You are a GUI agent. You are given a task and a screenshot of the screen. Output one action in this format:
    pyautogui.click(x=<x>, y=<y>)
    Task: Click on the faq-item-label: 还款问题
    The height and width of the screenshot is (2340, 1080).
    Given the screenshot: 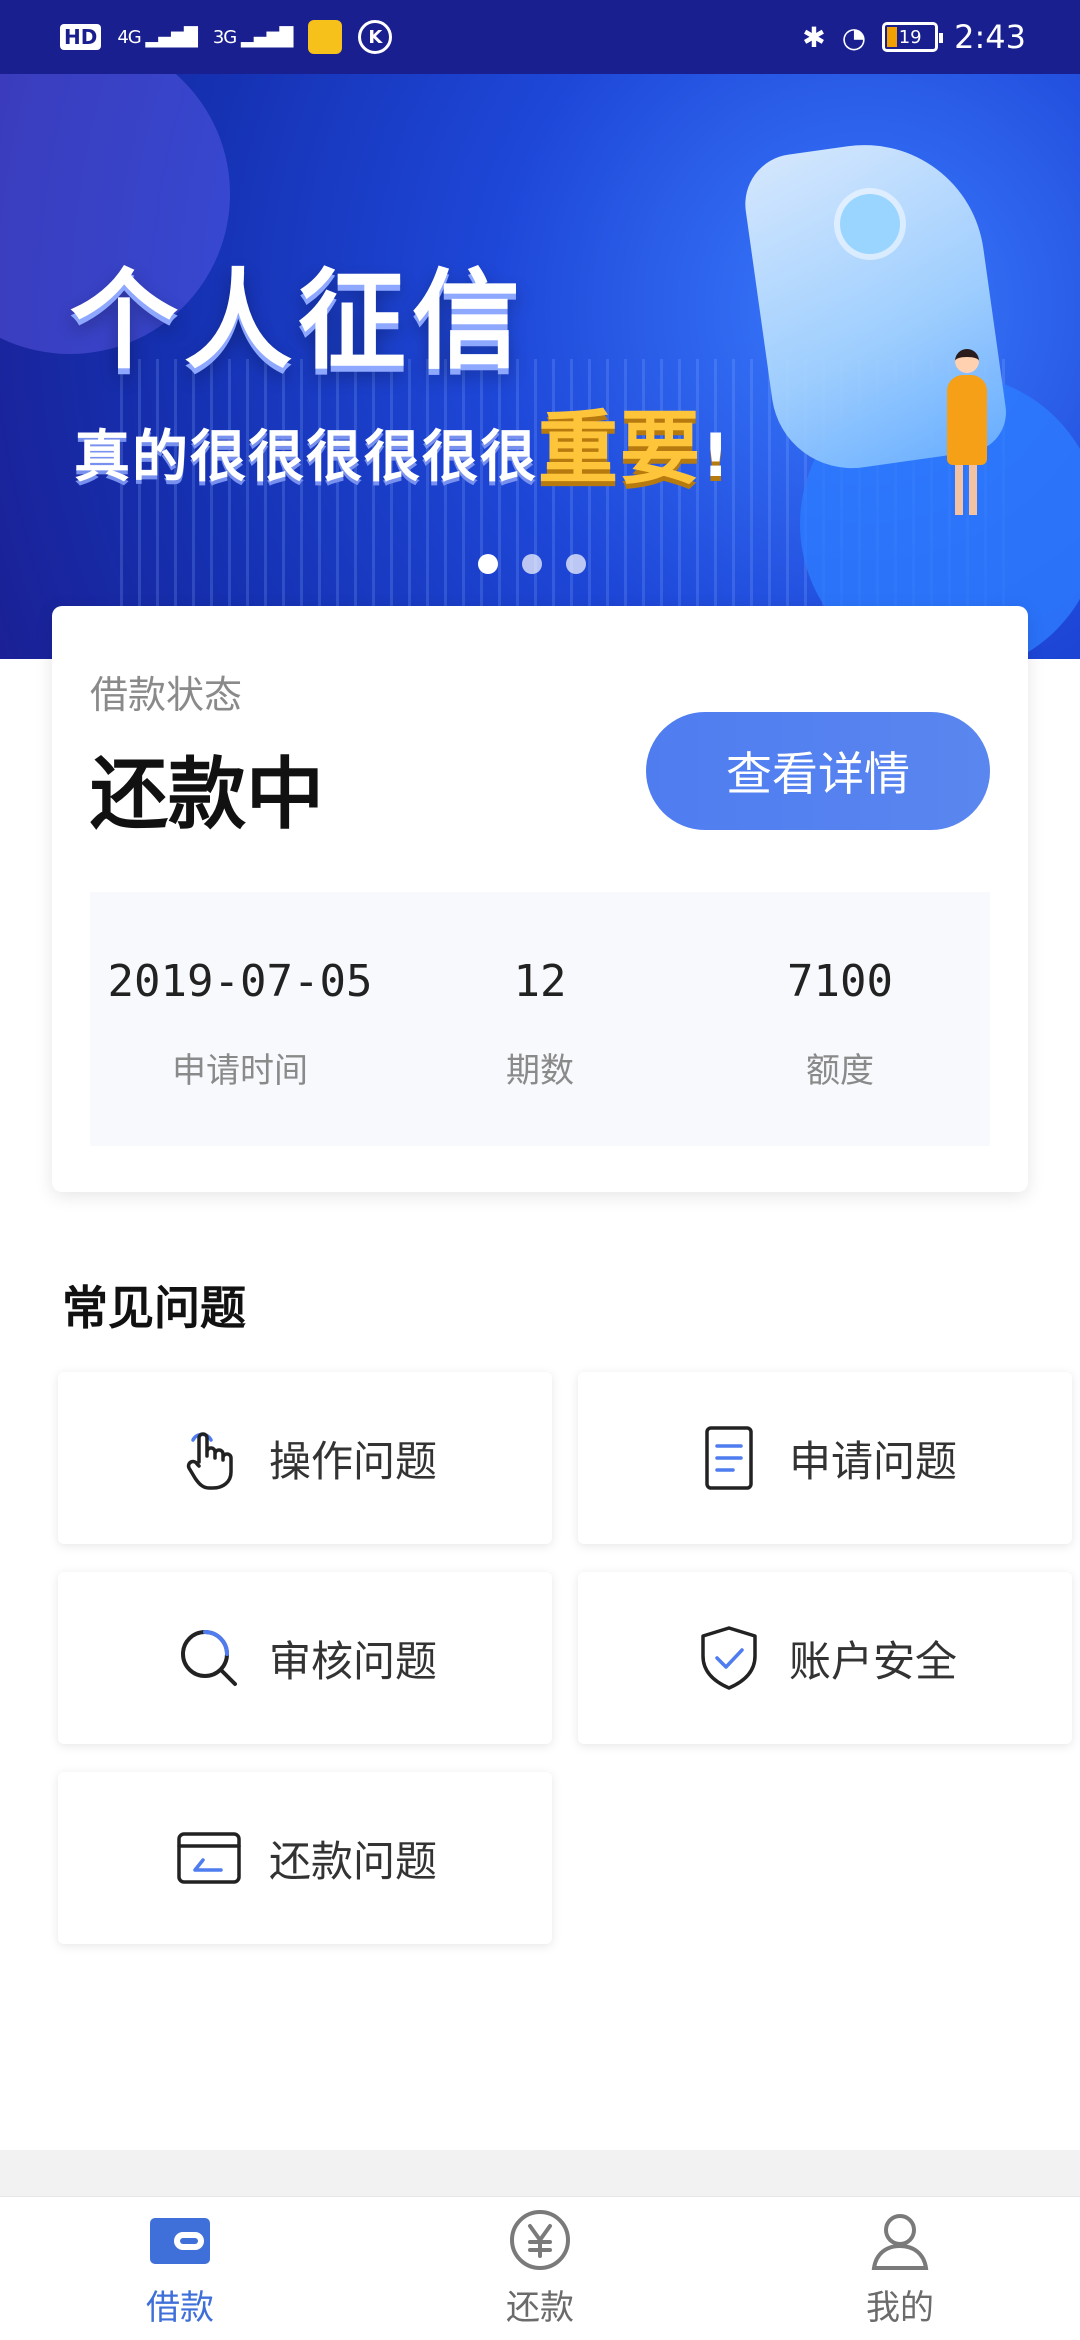 What is the action you would take?
    pyautogui.click(x=352, y=1861)
    